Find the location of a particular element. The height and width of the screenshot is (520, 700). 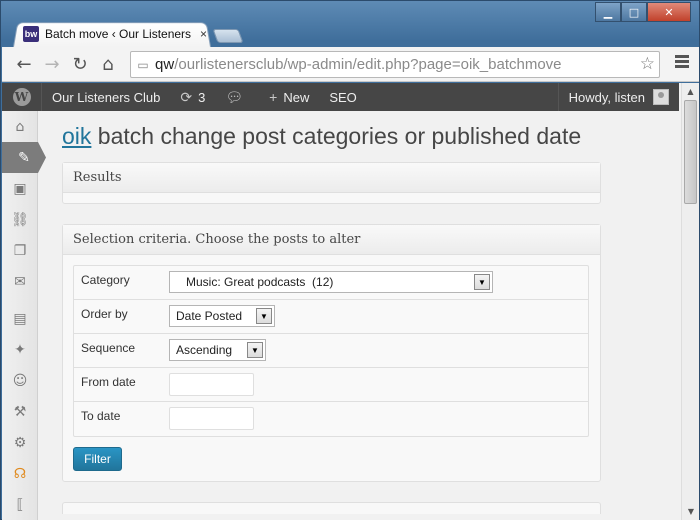

window-controls: ▁ □ ✕ is located at coordinates (643, 12).